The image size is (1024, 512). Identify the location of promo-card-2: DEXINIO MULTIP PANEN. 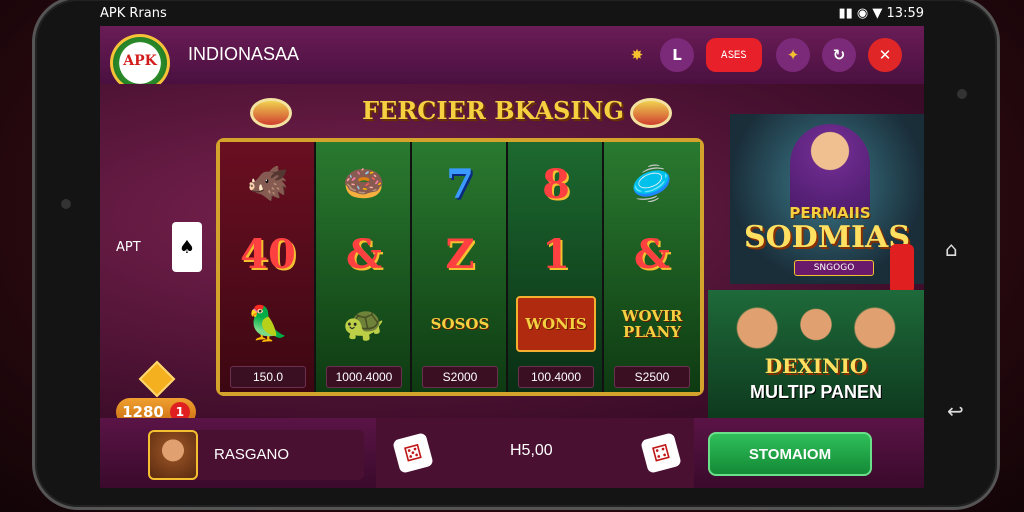
(816, 354).